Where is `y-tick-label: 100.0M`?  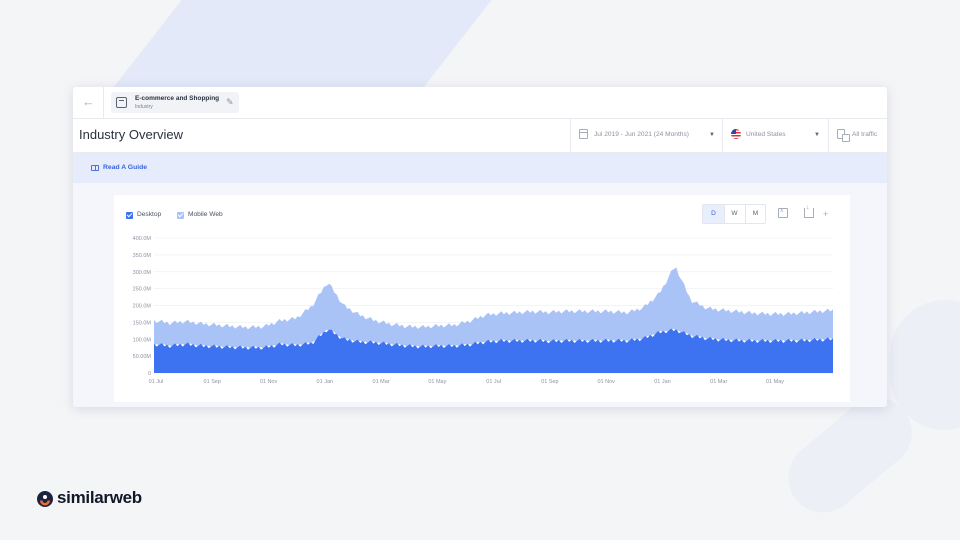 y-tick-label: 100.0M is located at coordinates (142, 340).